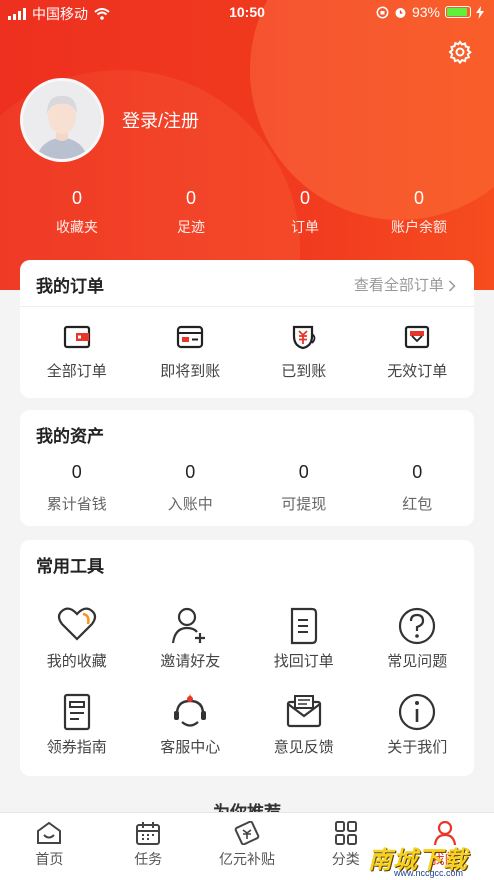 This screenshot has width=494, height=880. What do you see at coordinates (417, 371) in the screenshot?
I see `order-label: 无效订单` at bounding box center [417, 371].